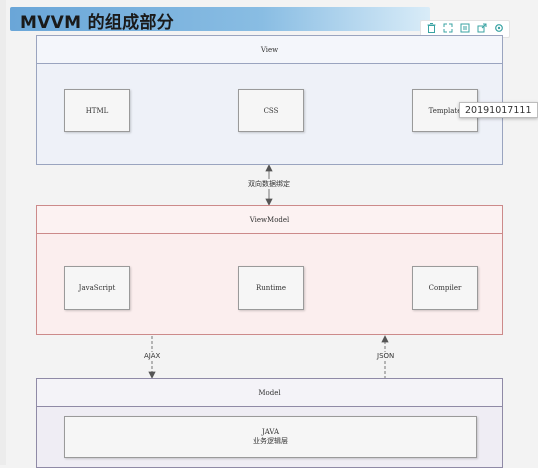 Image resolution: width=538 pixels, height=468 pixels. I want to click on java-label: JAVA, so click(270, 432).